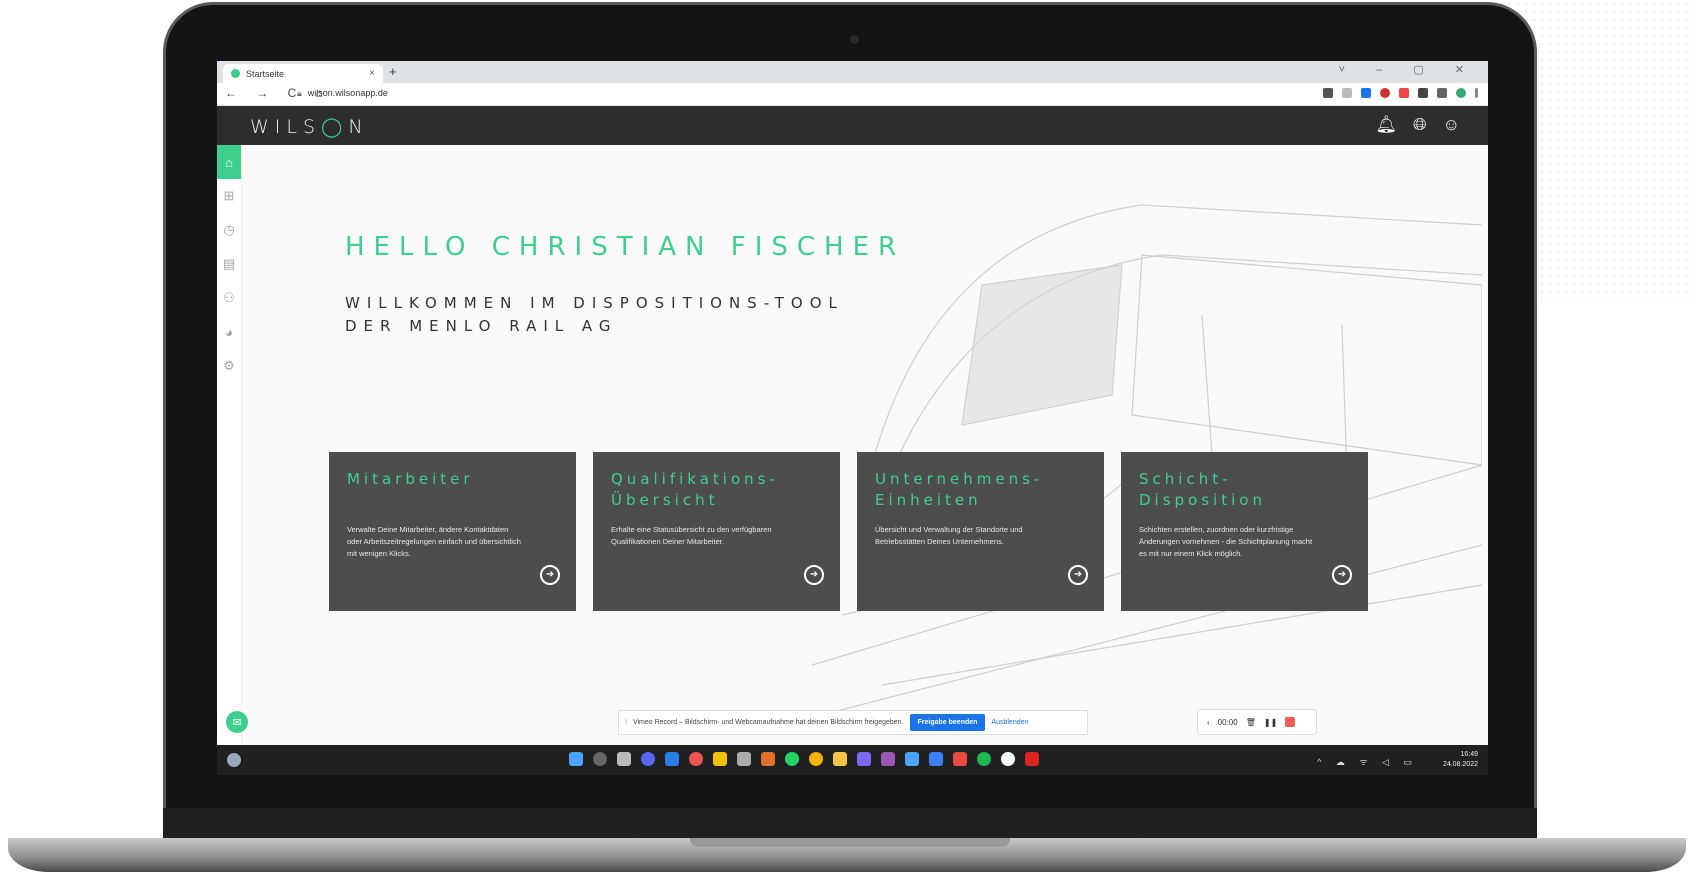  I want to click on profile-avatar, so click(1461, 93).